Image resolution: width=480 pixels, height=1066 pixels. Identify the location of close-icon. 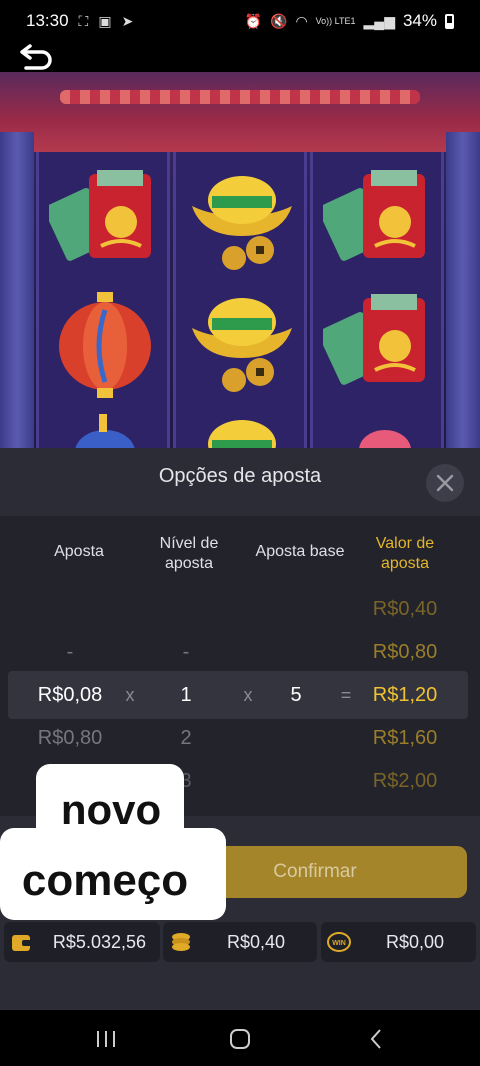
(445, 483).